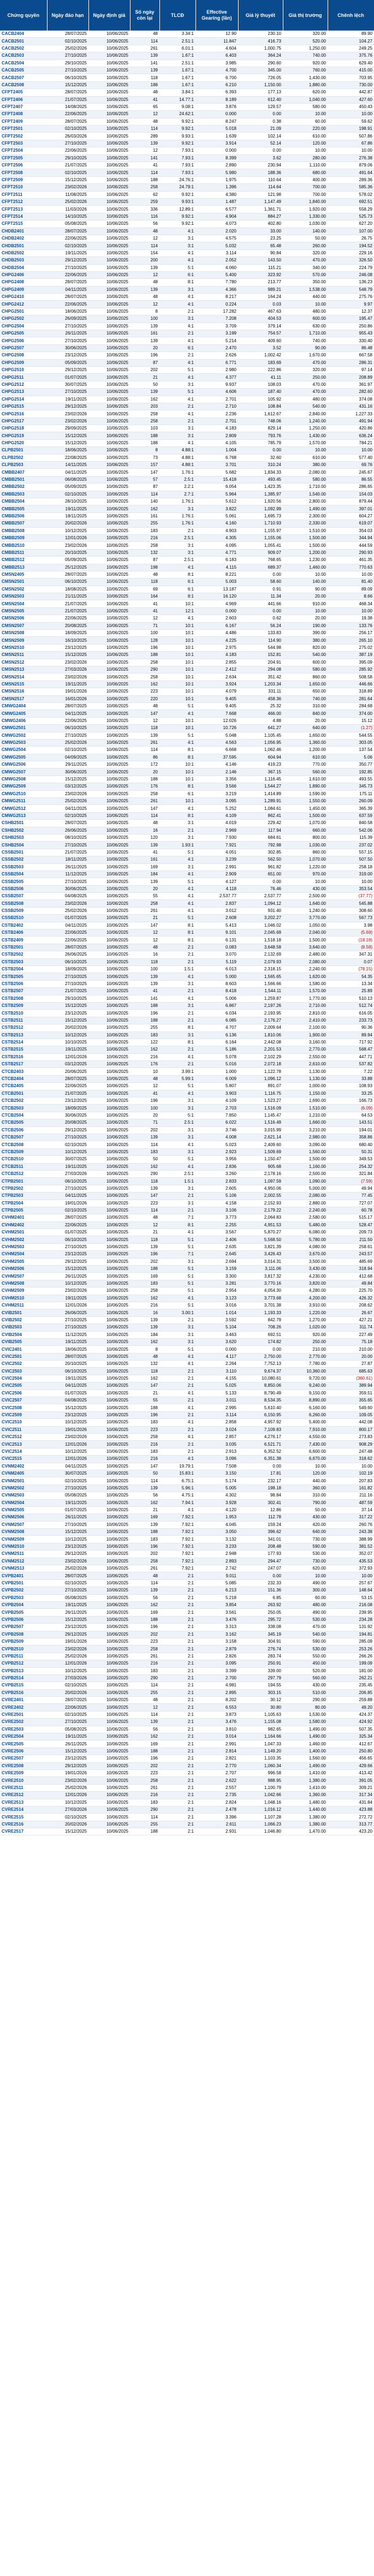 This screenshot has width=374, height=2576. What do you see at coordinates (351, 743) in the screenshot?
I see `cell-difference: 303.05` at bounding box center [351, 743].